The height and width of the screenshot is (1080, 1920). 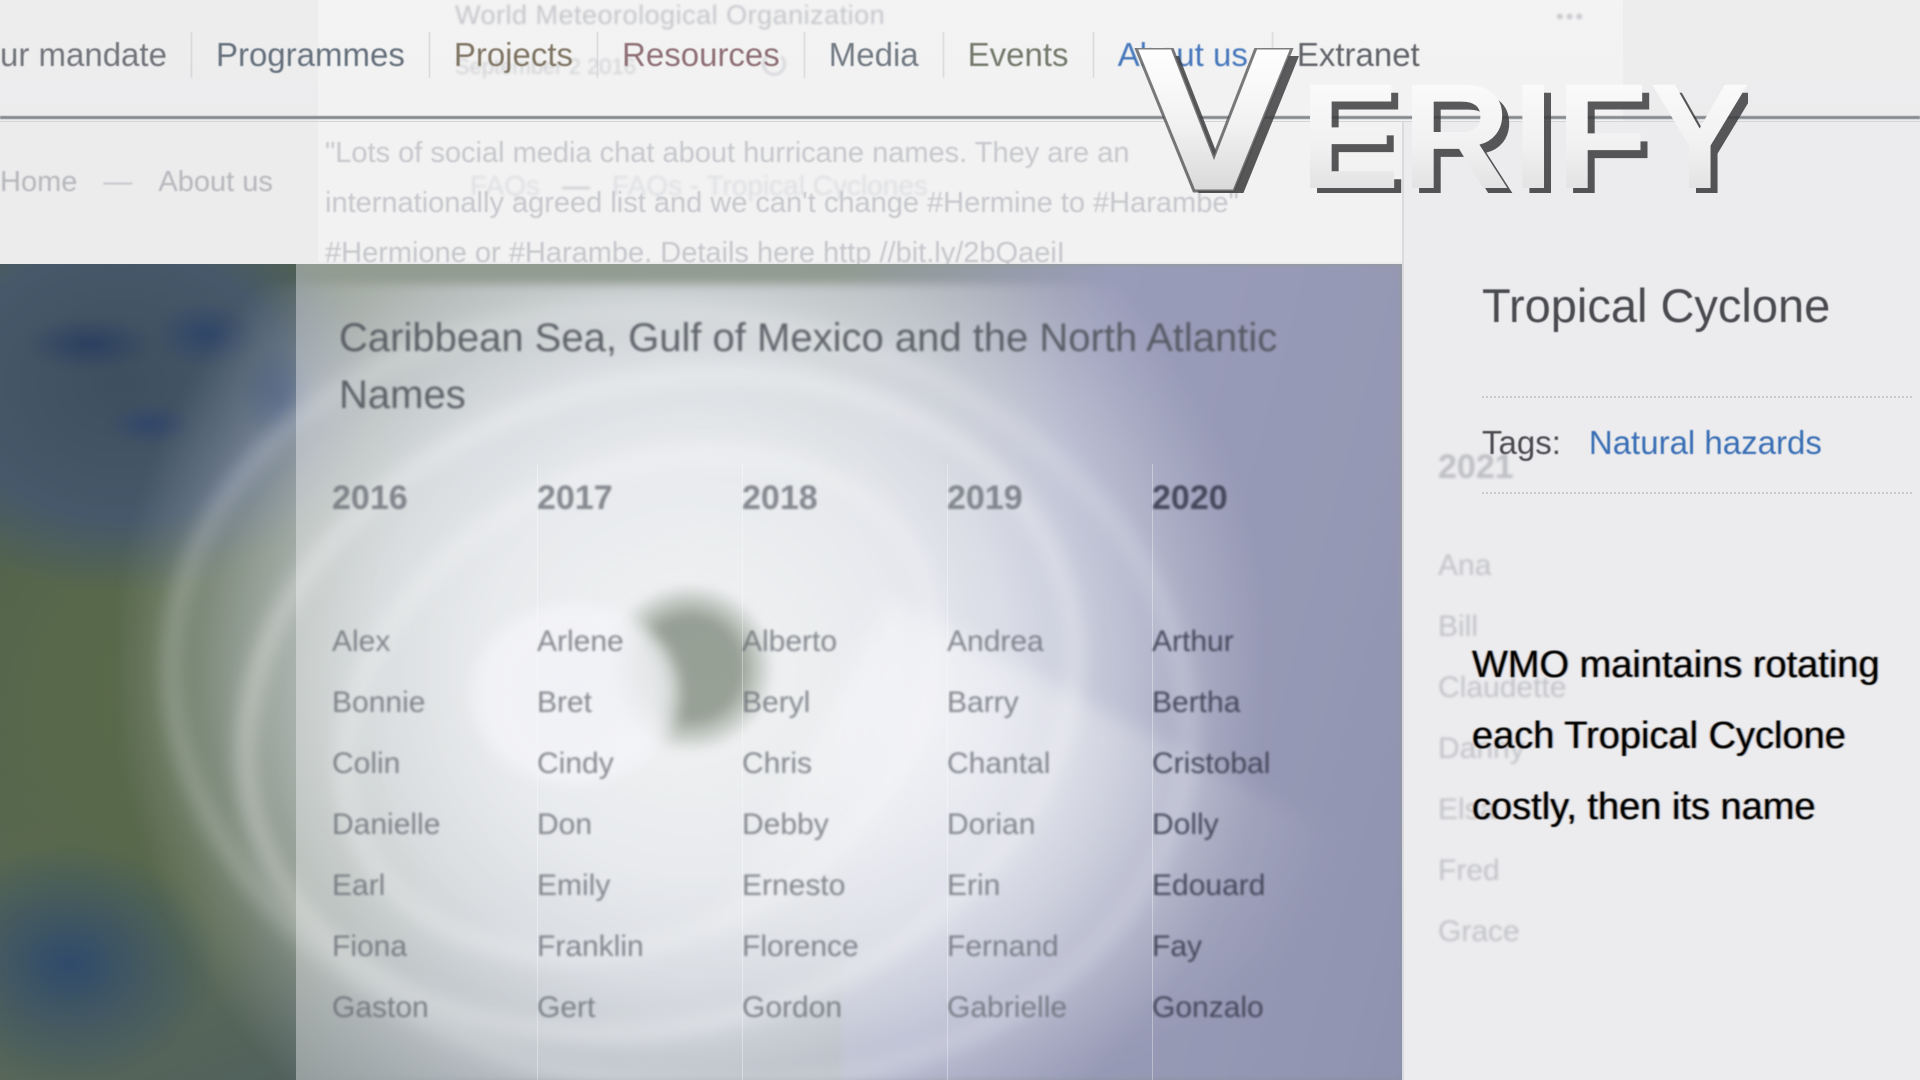 What do you see at coordinates (985, 498) in the screenshot?
I see `year-header-2019: 2019` at bounding box center [985, 498].